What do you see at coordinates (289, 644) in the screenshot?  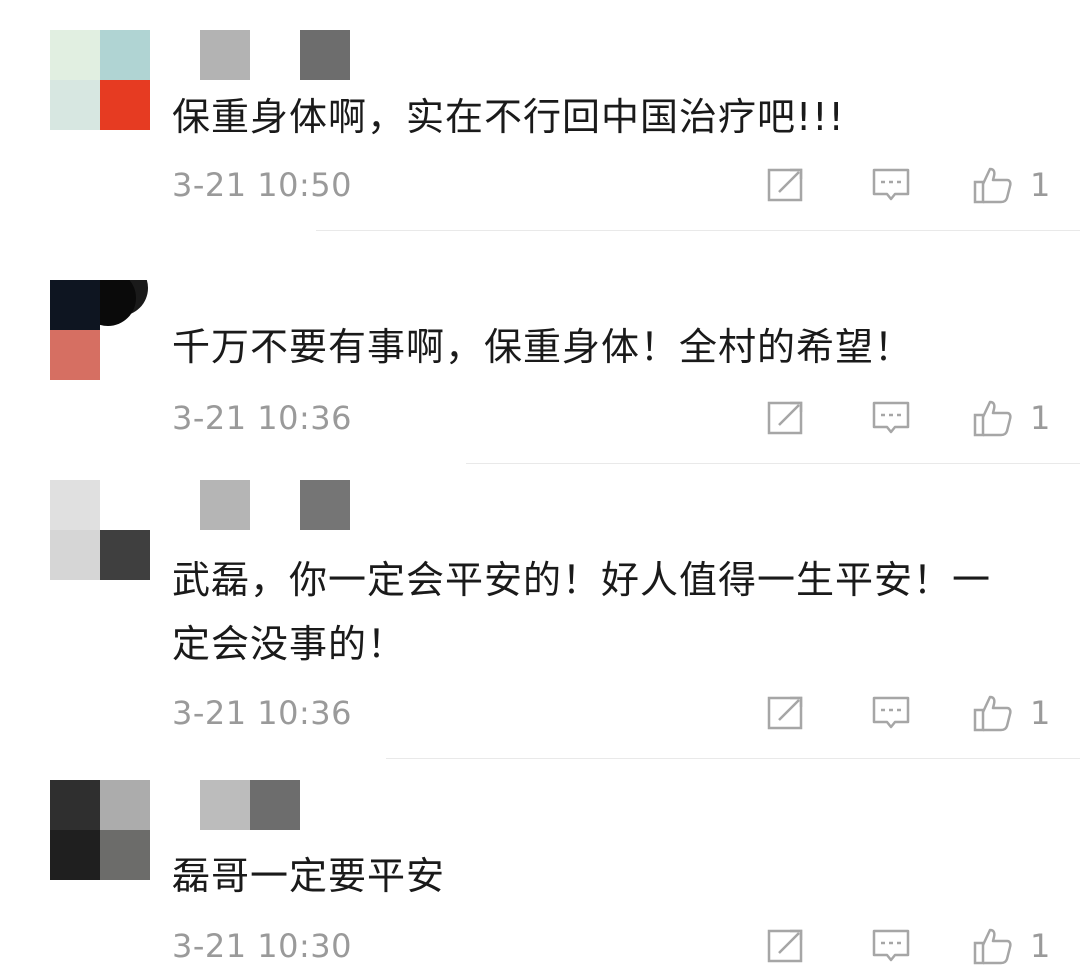 I see `comment-text-line: 定会没事的！` at bounding box center [289, 644].